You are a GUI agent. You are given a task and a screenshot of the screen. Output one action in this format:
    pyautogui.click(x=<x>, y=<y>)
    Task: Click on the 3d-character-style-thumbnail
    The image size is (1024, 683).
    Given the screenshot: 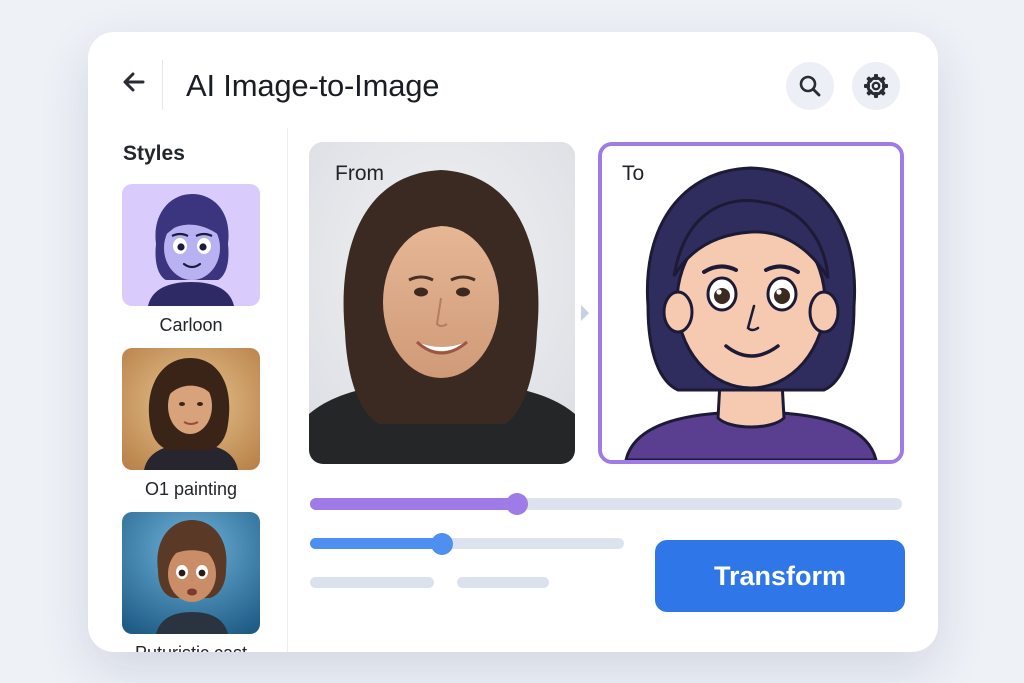 What is the action you would take?
    pyautogui.click(x=191, y=573)
    